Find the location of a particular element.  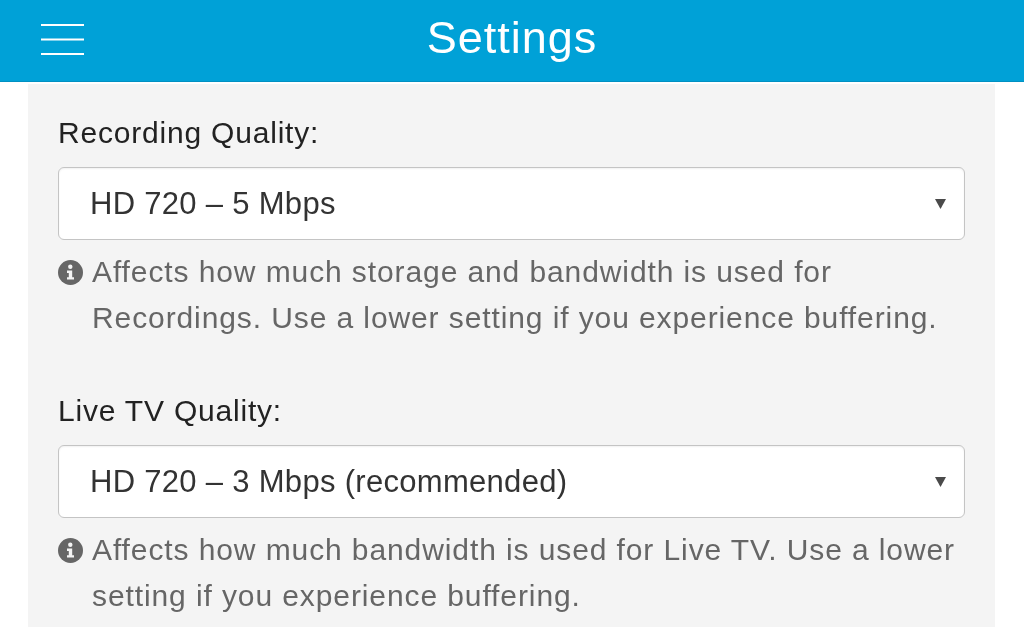

quality-dropdown: HD 720 – 3 Mbps (recommended) is located at coordinates (511, 481).